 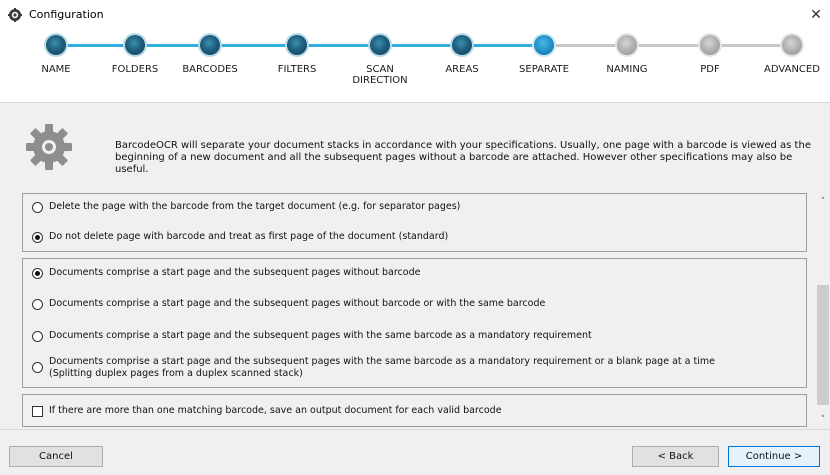 I want to click on step-label: PDF, so click(x=710, y=69).